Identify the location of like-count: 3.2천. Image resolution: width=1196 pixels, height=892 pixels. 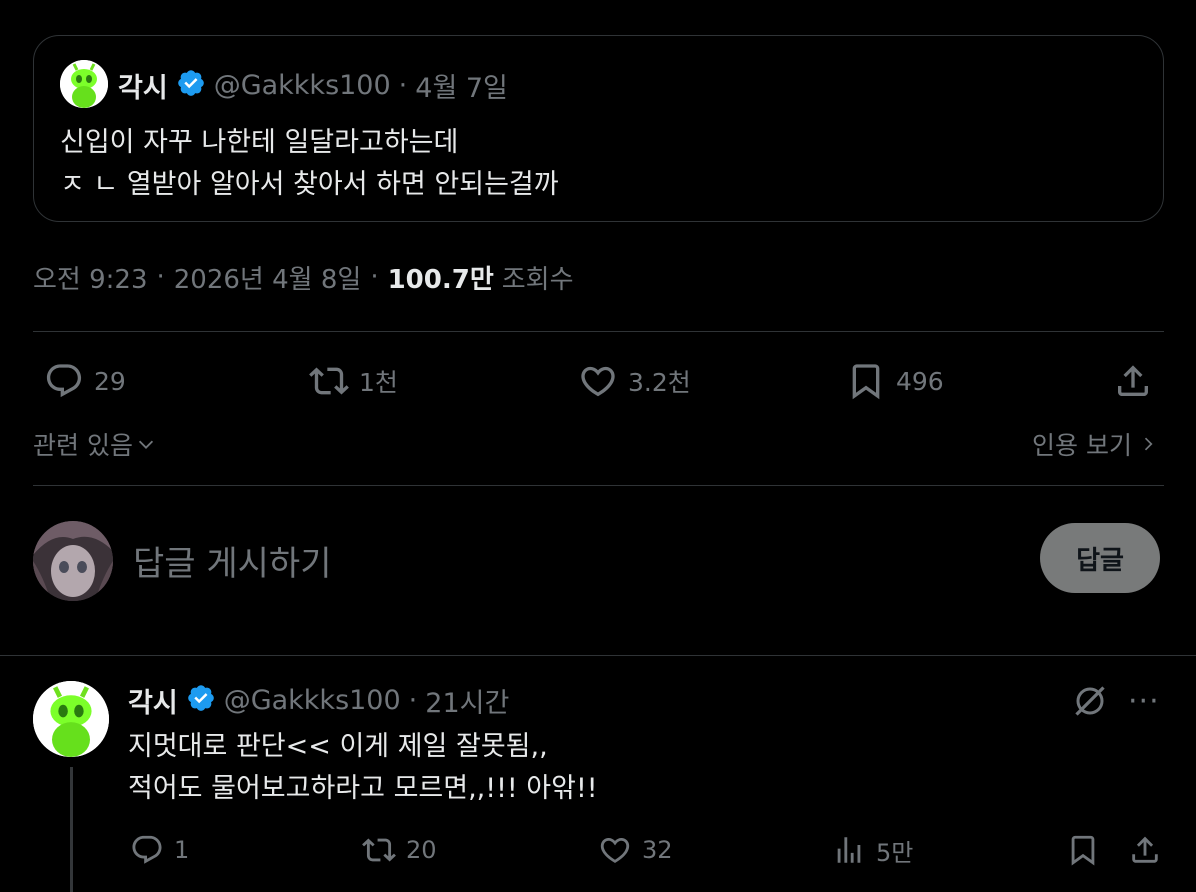
(659, 382).